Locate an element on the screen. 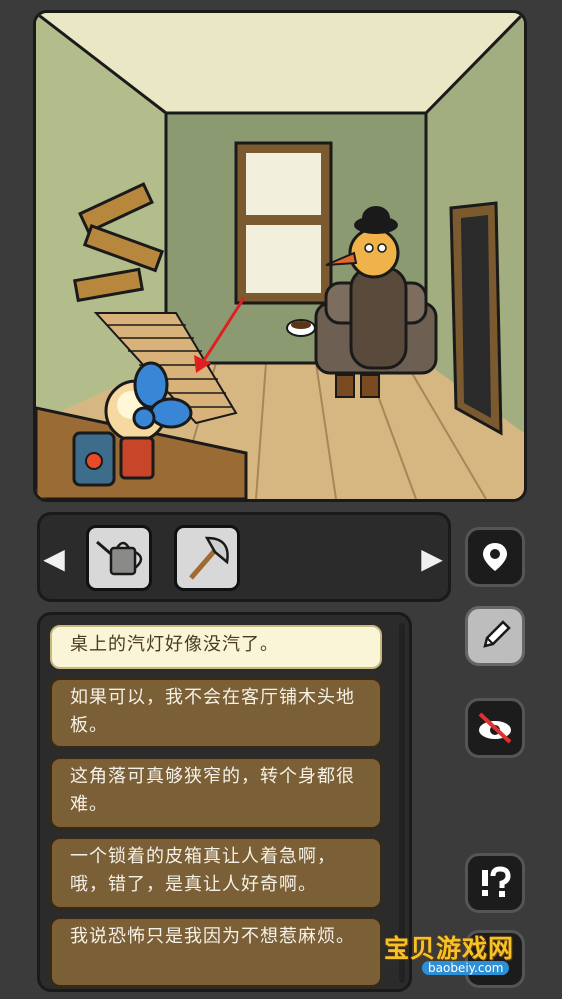 The width and height of the screenshot is (562, 999). map-pin-icon is located at coordinates (495, 557).